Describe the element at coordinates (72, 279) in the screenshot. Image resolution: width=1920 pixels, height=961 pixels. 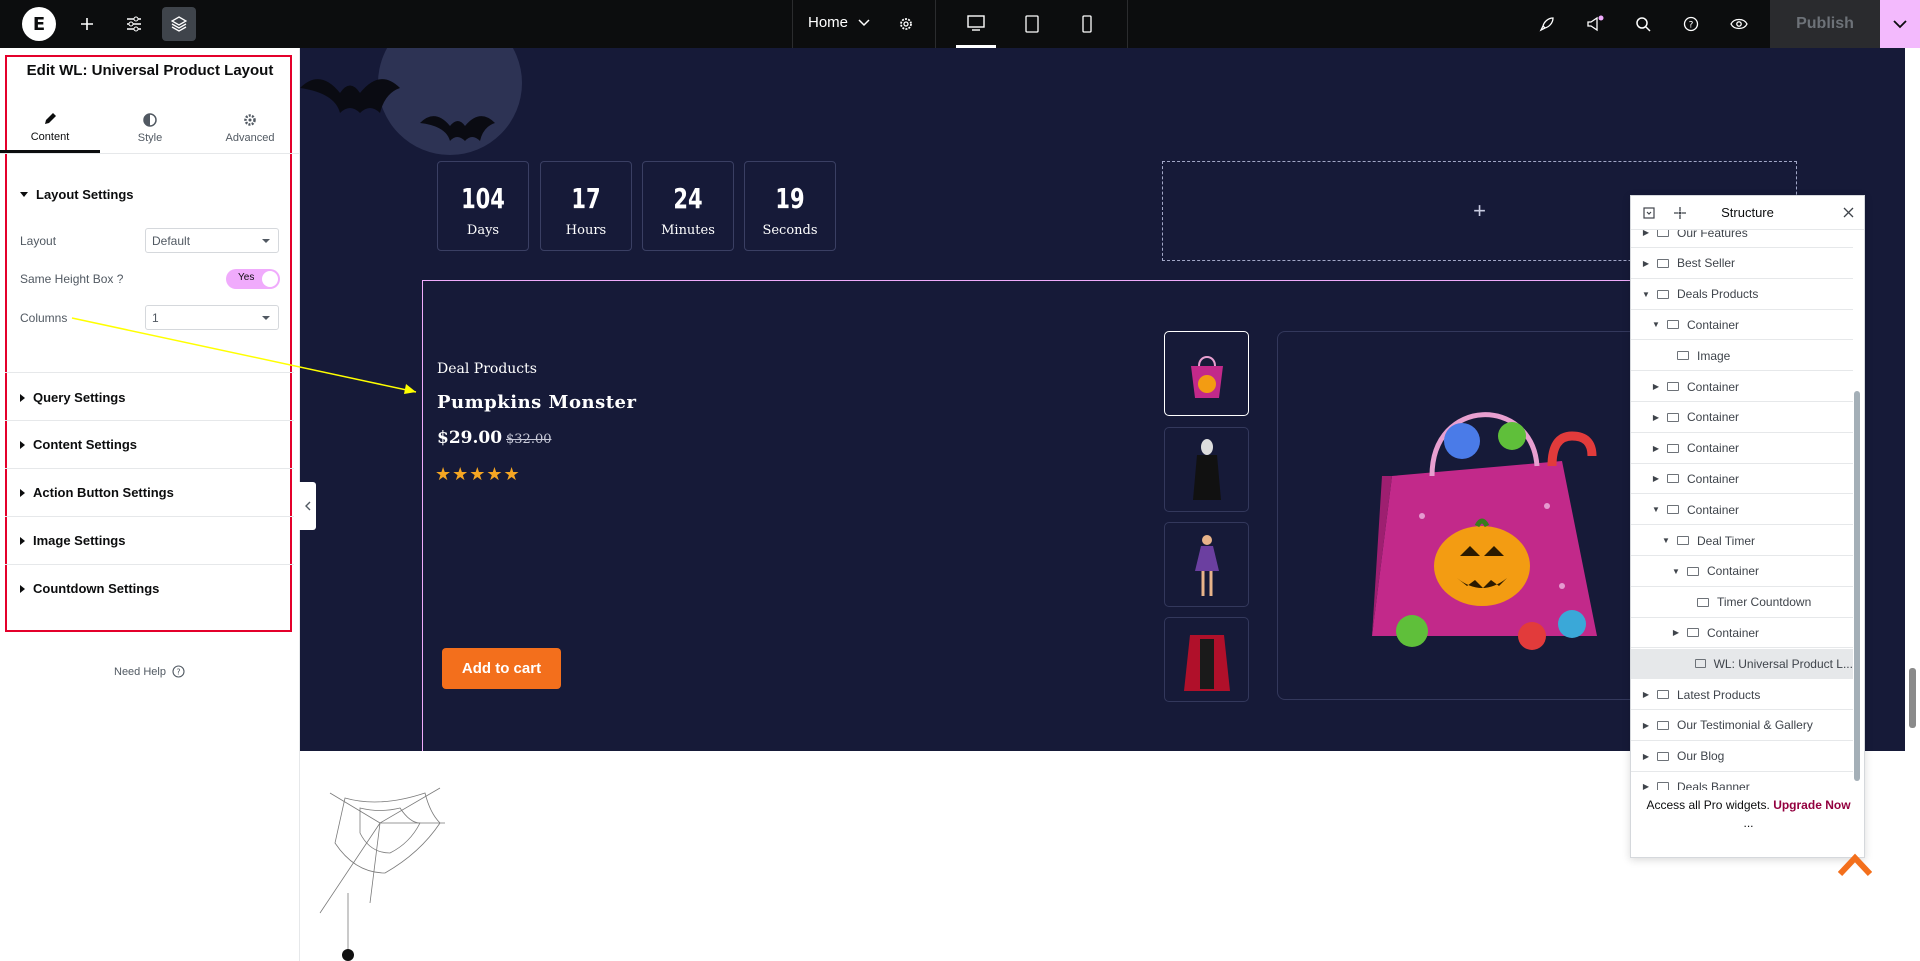
I see `same-height-label: Same Height Box ?` at that location.